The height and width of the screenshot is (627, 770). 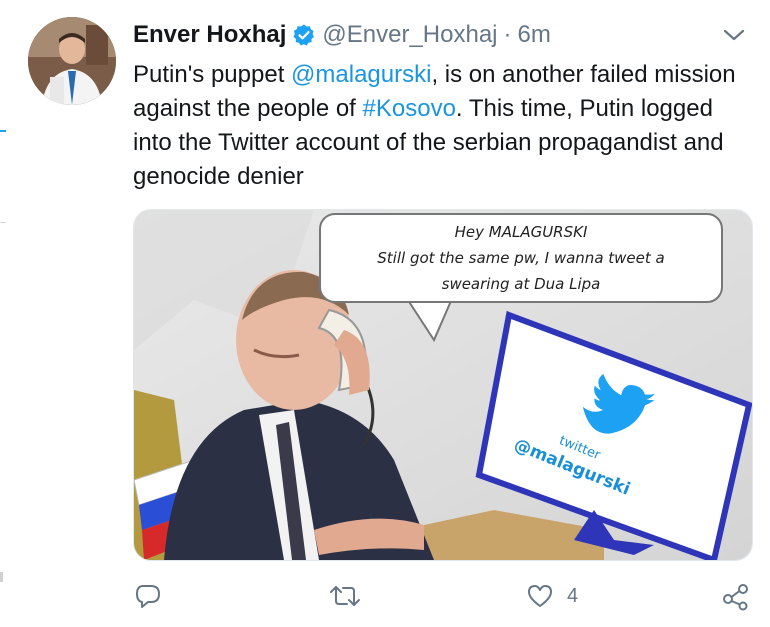 I want to click on mention-link: @malagurski, so click(x=361, y=74).